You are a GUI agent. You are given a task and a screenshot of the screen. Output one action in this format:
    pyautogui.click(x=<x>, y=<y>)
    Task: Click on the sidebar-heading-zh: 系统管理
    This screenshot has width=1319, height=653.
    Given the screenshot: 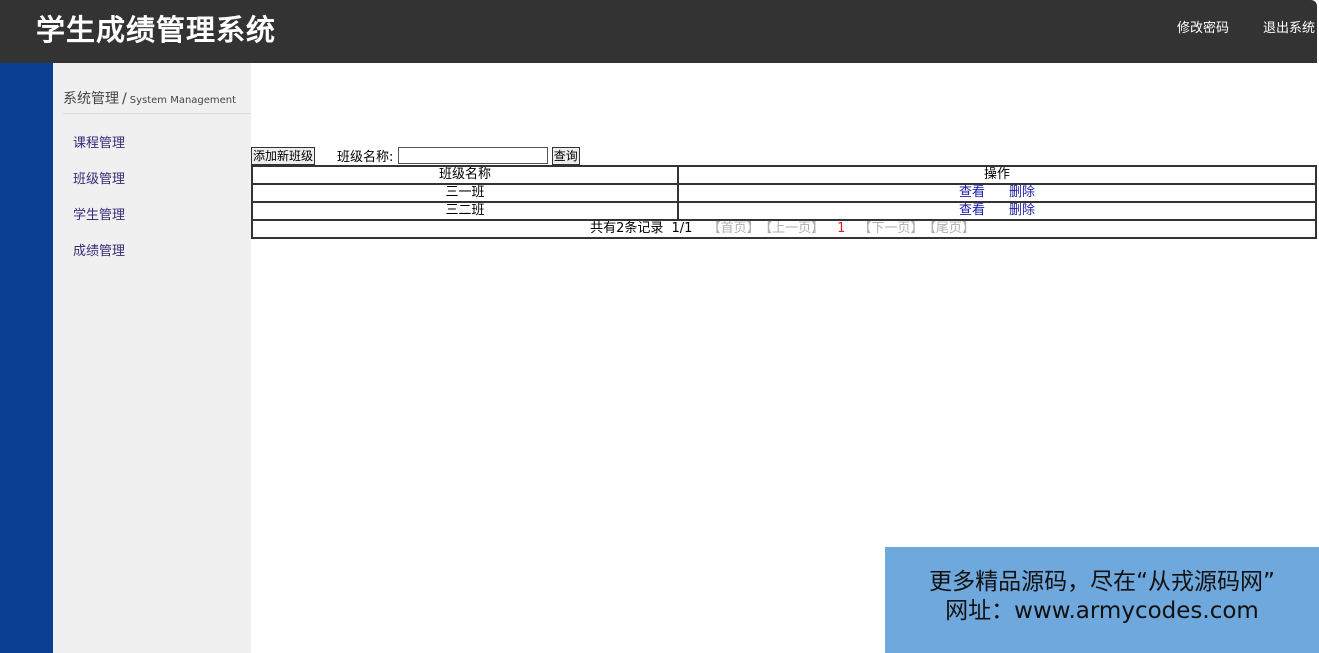 What is the action you would take?
    pyautogui.click(x=91, y=99)
    